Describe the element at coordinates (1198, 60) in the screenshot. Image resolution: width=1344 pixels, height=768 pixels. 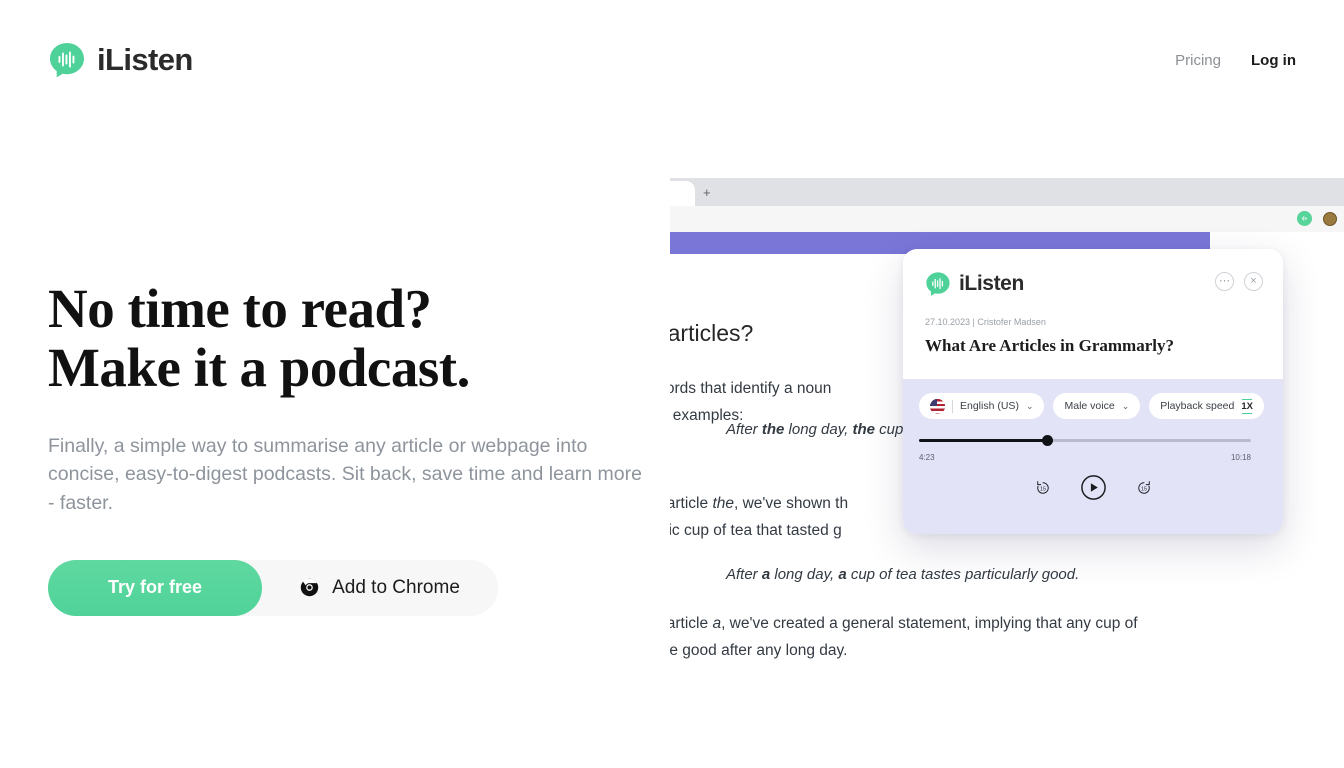
I see `nav-link-pricing: Pricing` at that location.